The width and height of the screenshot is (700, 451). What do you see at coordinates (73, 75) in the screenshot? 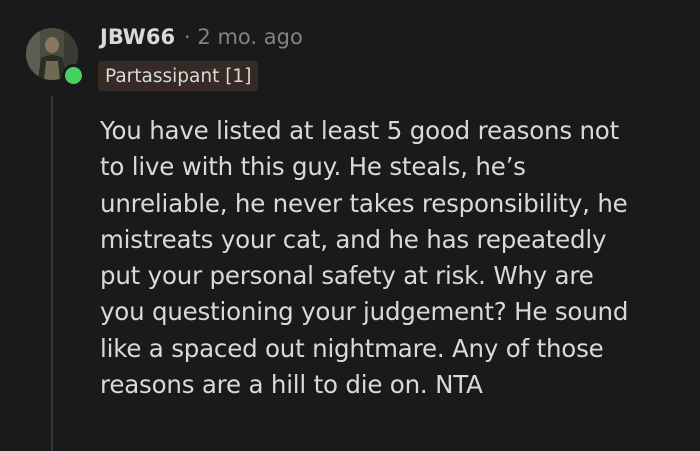
I see `online-status-dot` at bounding box center [73, 75].